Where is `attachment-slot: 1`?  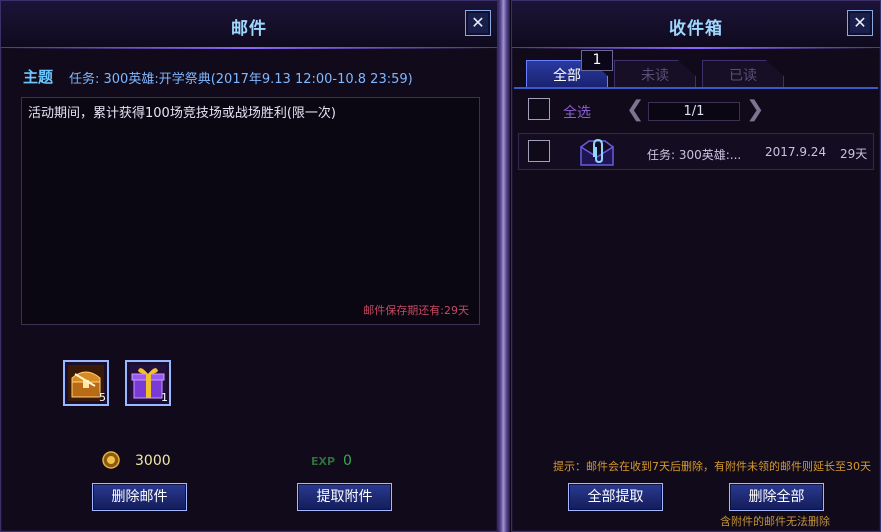
attachment-slot: 1 is located at coordinates (148, 383).